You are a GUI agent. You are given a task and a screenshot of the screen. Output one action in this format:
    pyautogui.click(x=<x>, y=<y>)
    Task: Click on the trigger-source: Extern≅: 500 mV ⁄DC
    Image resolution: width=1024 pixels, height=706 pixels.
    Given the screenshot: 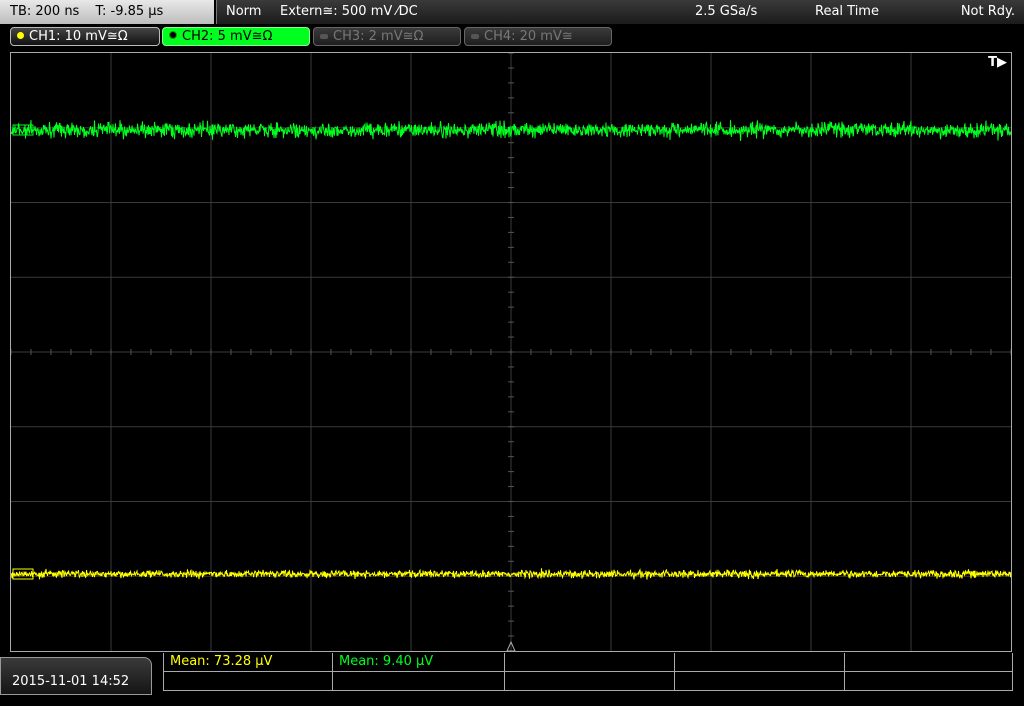 What is the action you would take?
    pyautogui.click(x=349, y=11)
    